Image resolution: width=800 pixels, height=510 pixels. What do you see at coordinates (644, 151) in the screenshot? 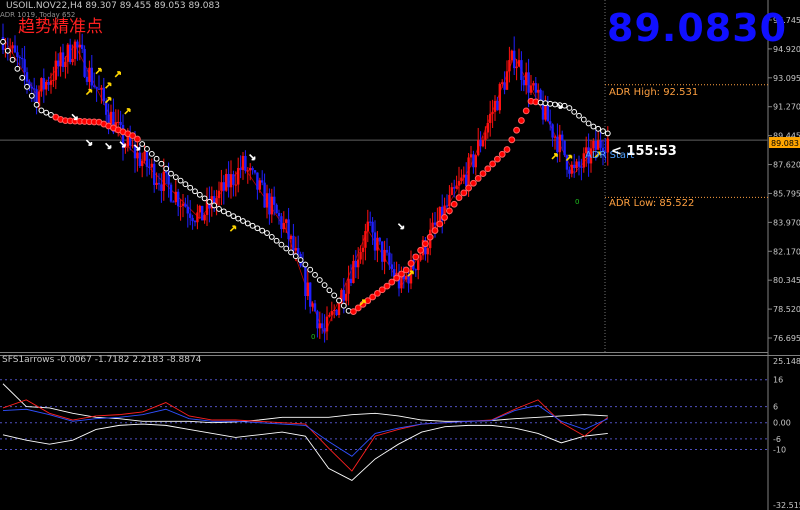
I see `candle-countdown: < 155:53` at bounding box center [644, 151].